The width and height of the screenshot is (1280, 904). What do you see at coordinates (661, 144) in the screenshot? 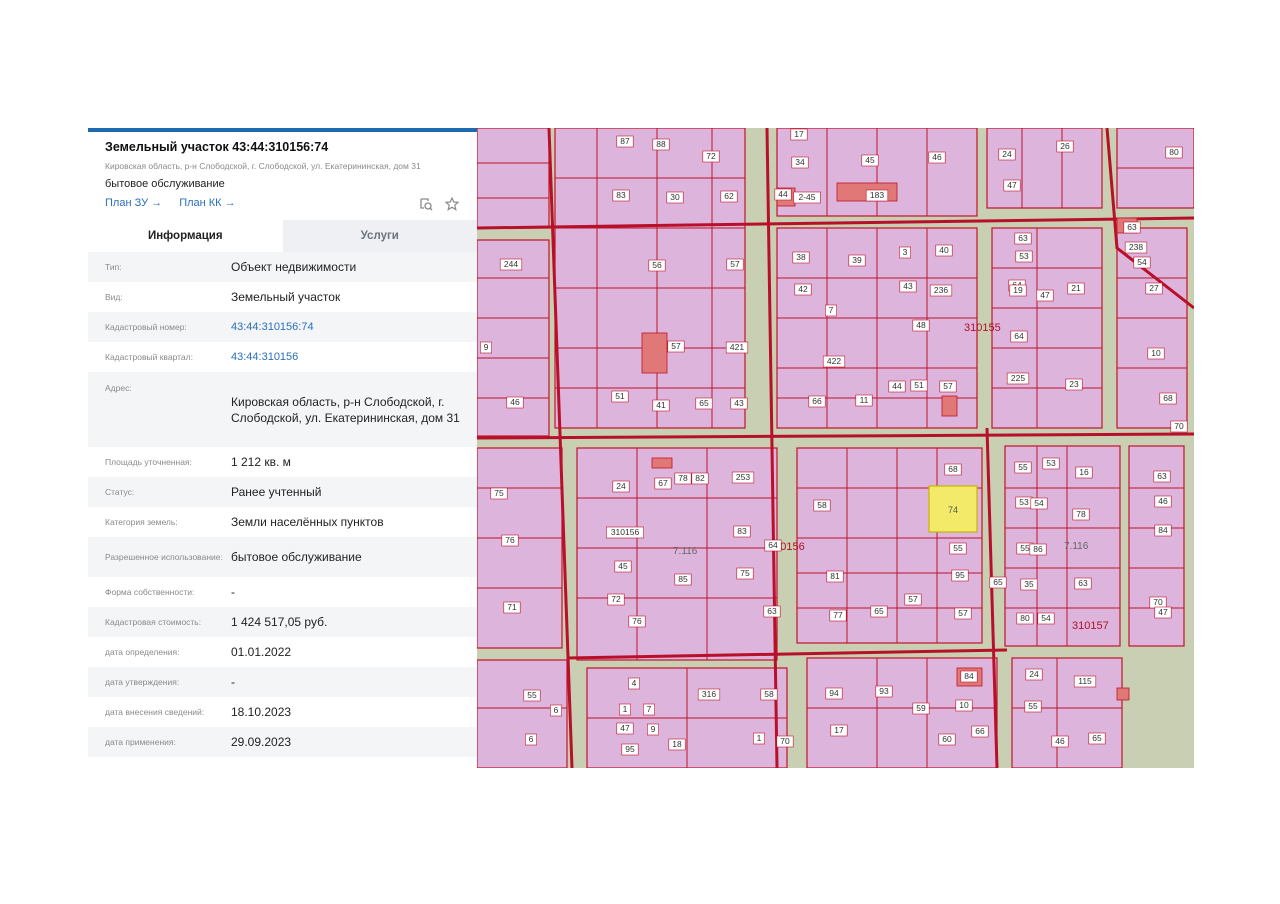
I see `parcel-label: 88` at bounding box center [661, 144].